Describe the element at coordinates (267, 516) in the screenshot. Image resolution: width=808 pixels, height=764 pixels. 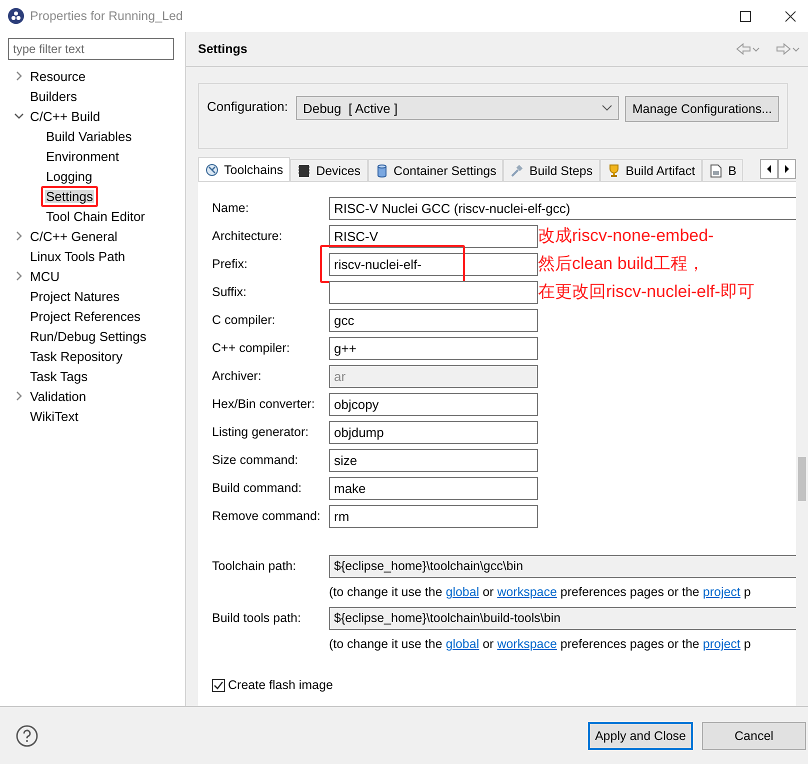
I see `field-label: Remove command:` at that location.